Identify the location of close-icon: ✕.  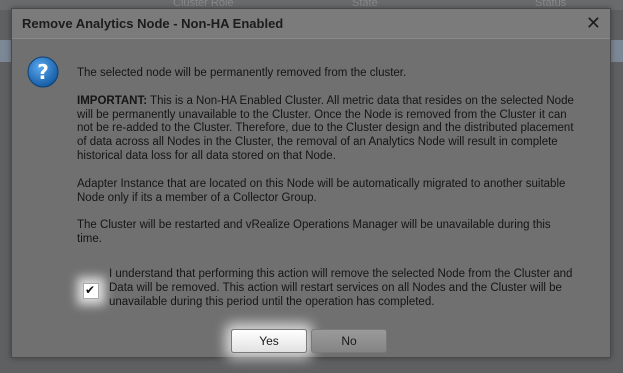
(593, 23).